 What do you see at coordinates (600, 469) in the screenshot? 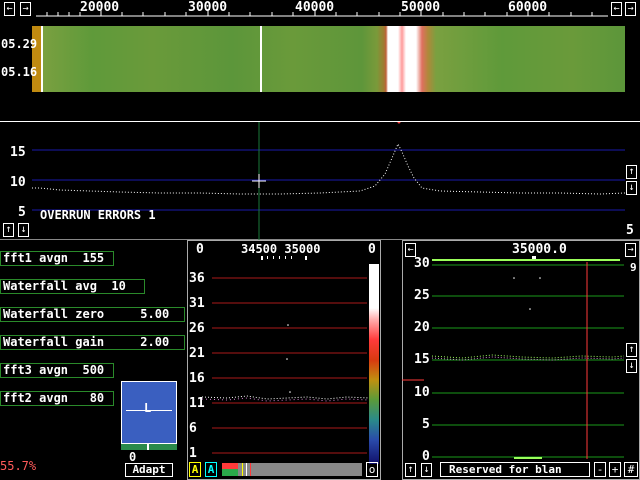
I see `minus-button: -` at bounding box center [600, 469].